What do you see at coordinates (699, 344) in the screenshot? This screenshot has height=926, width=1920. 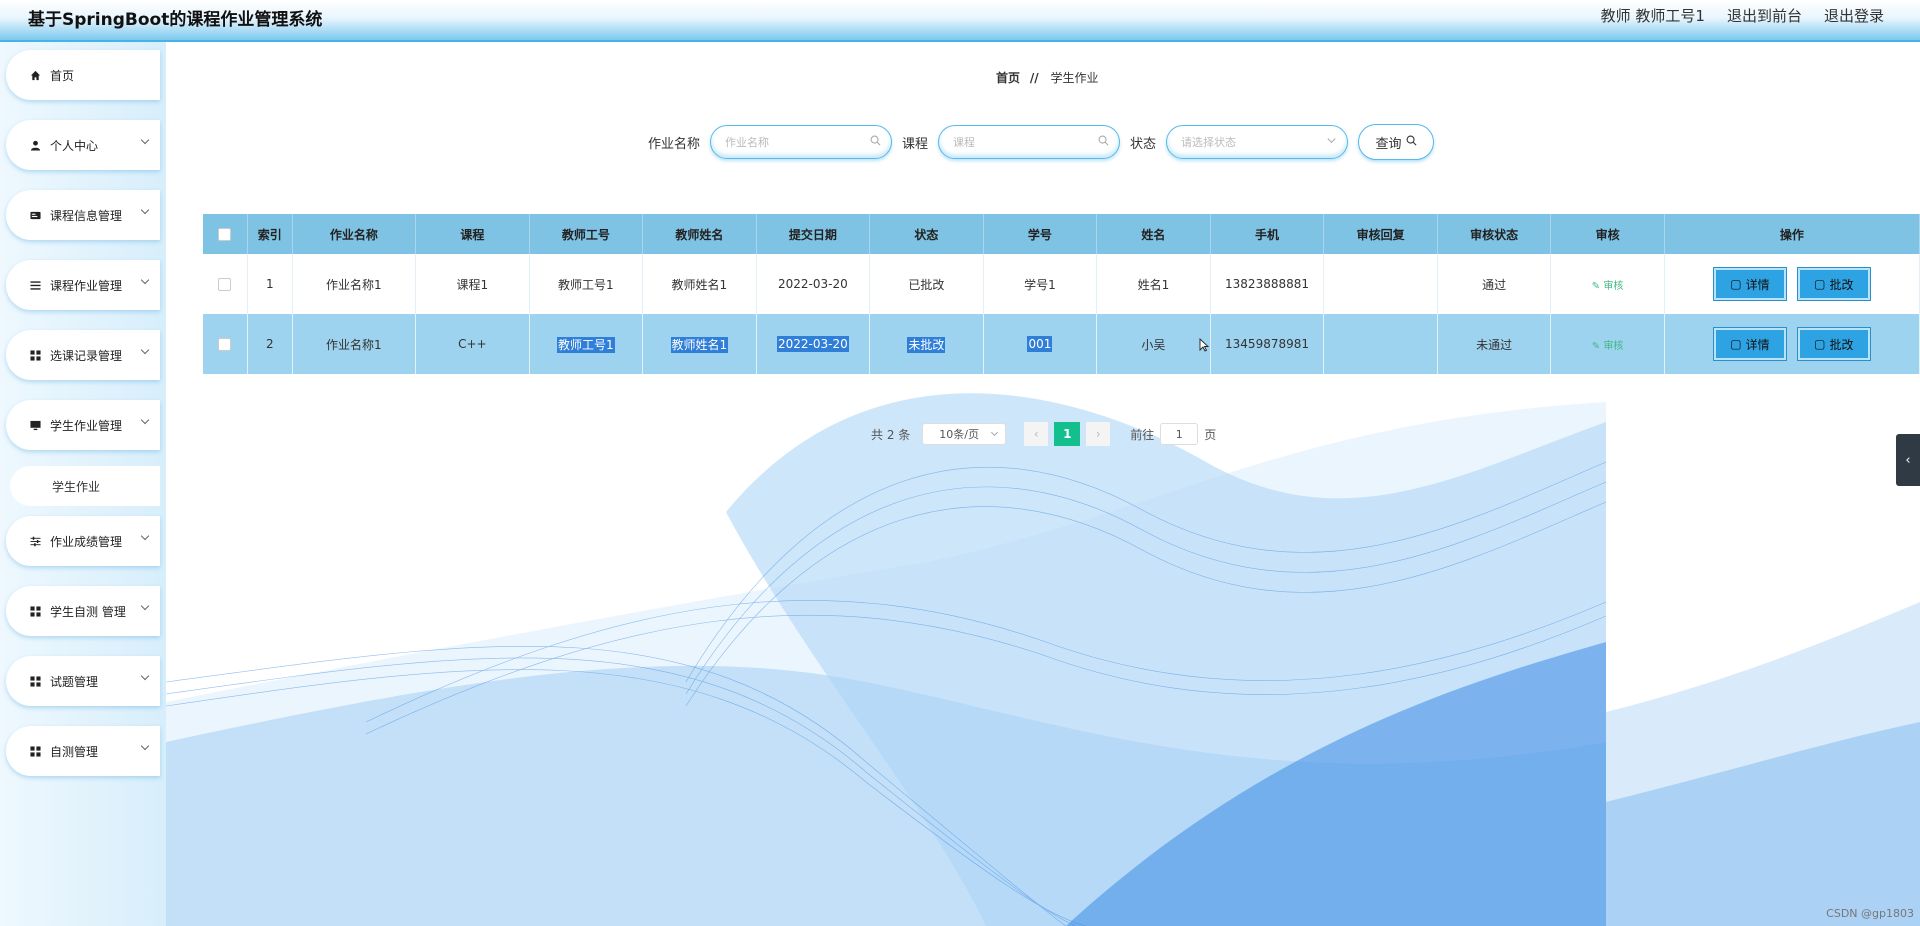 I see `selected-text: 教师姓名1` at bounding box center [699, 344].